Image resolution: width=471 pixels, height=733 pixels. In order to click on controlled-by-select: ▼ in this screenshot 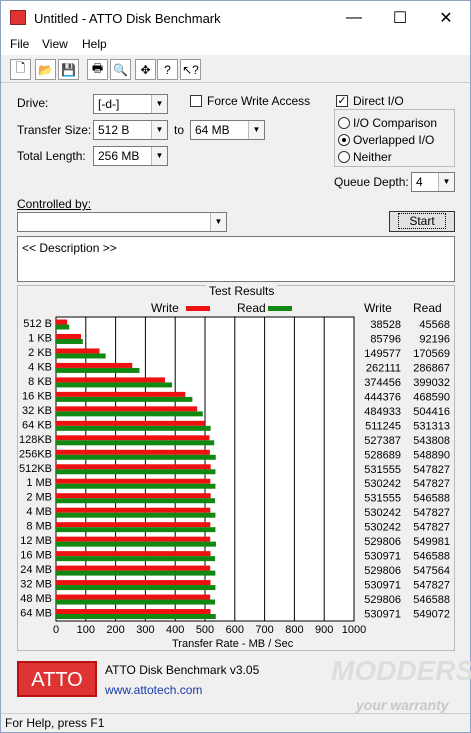, I will do `click(122, 222)`.